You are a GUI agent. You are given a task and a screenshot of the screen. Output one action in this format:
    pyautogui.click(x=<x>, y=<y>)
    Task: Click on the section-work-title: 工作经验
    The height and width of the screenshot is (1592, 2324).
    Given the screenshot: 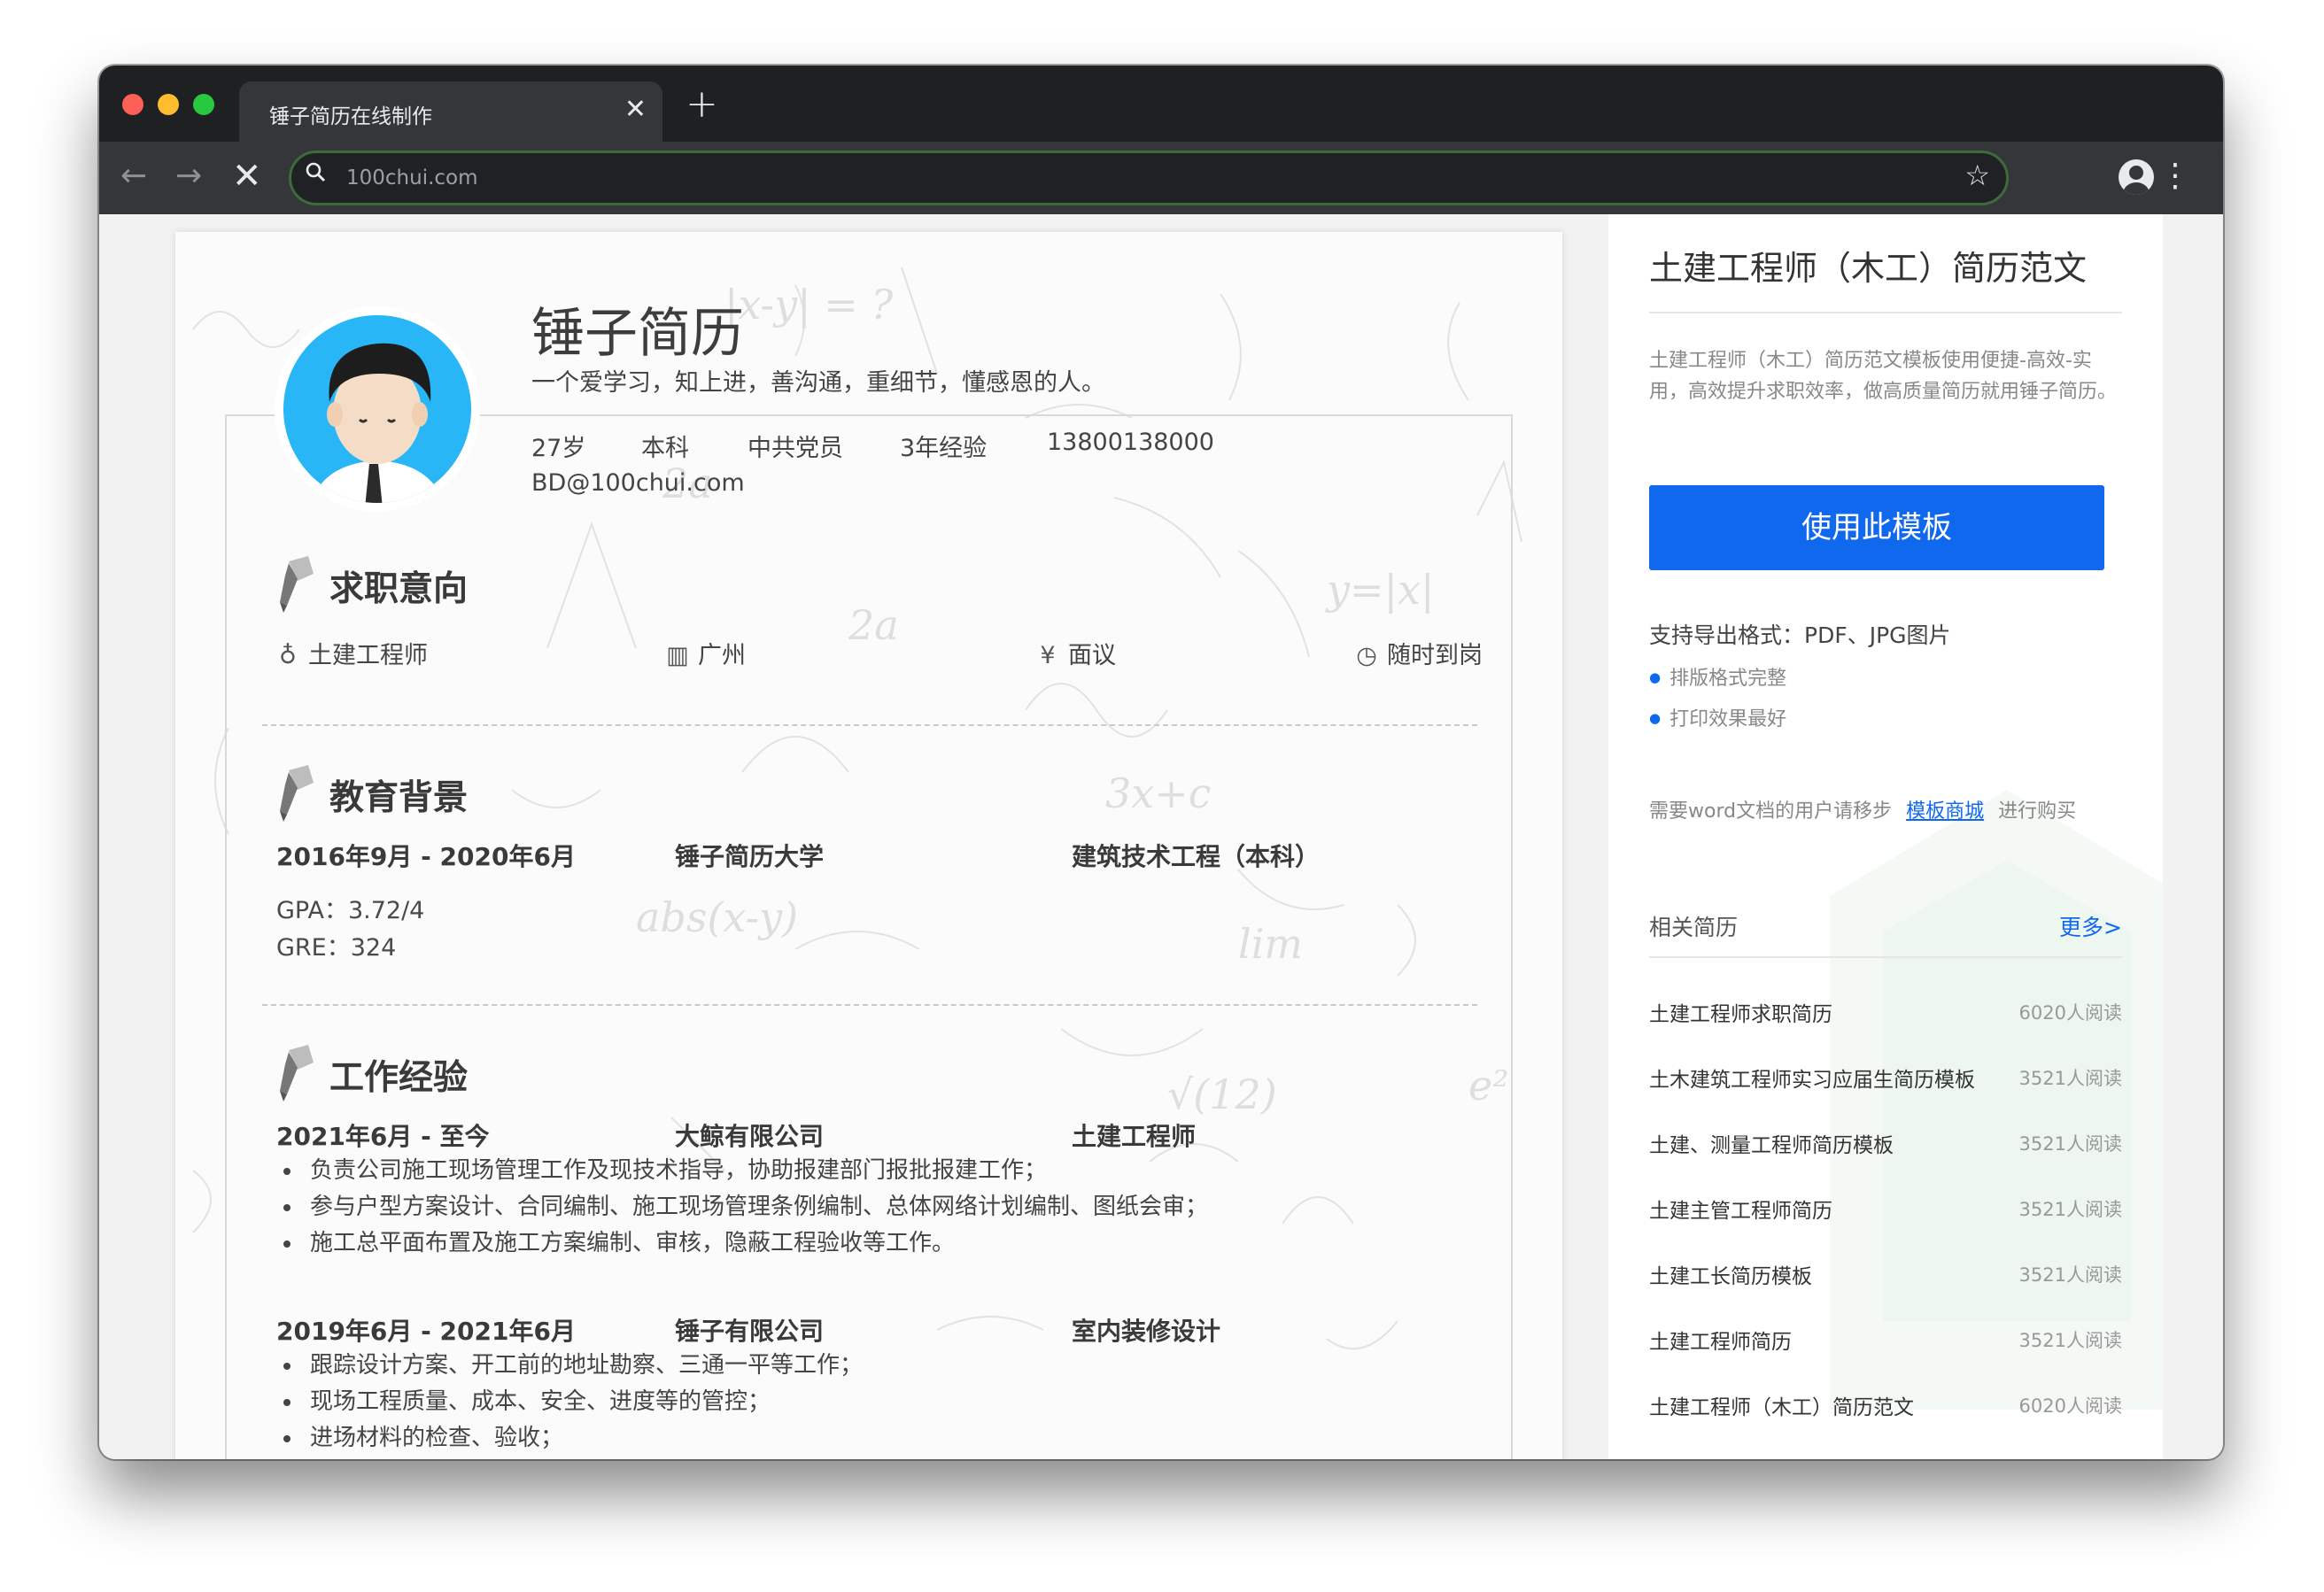 What is the action you would take?
    pyautogui.click(x=399, y=1078)
    